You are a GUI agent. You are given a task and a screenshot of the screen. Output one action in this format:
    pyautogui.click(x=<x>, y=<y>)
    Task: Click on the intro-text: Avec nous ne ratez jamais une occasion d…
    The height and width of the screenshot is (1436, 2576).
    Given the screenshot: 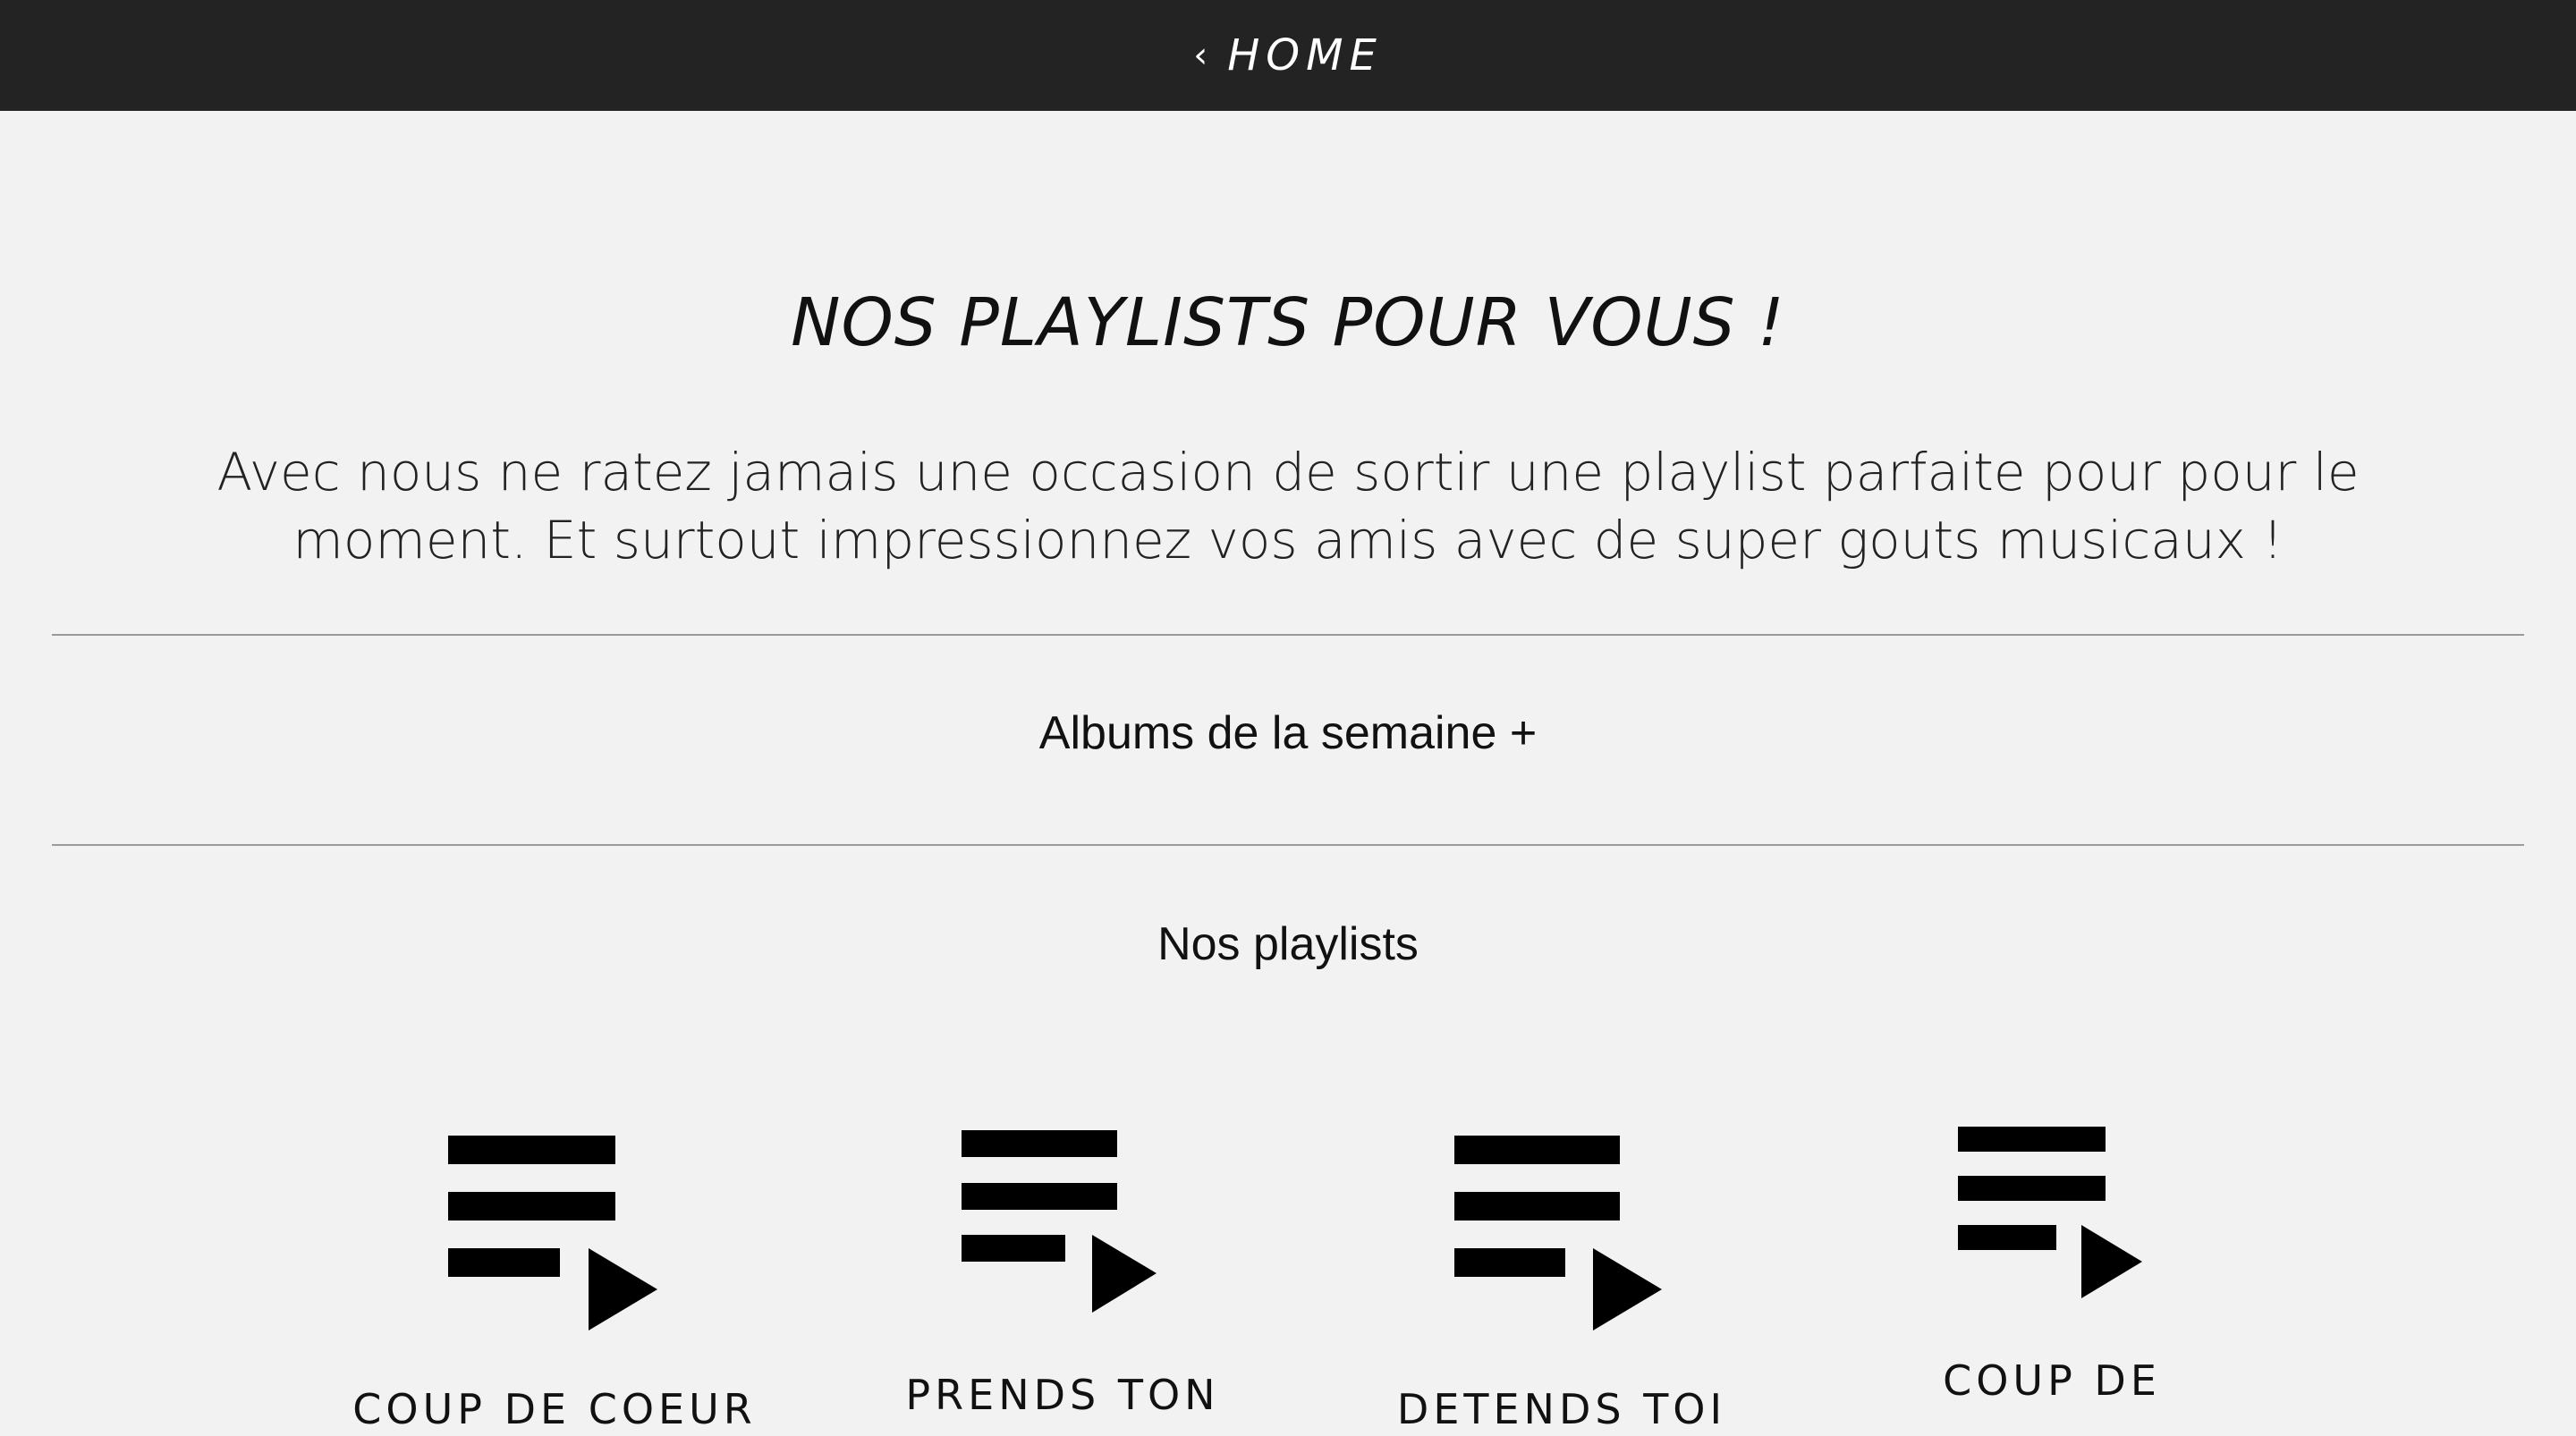 What is the action you would take?
    pyautogui.click(x=1288, y=506)
    